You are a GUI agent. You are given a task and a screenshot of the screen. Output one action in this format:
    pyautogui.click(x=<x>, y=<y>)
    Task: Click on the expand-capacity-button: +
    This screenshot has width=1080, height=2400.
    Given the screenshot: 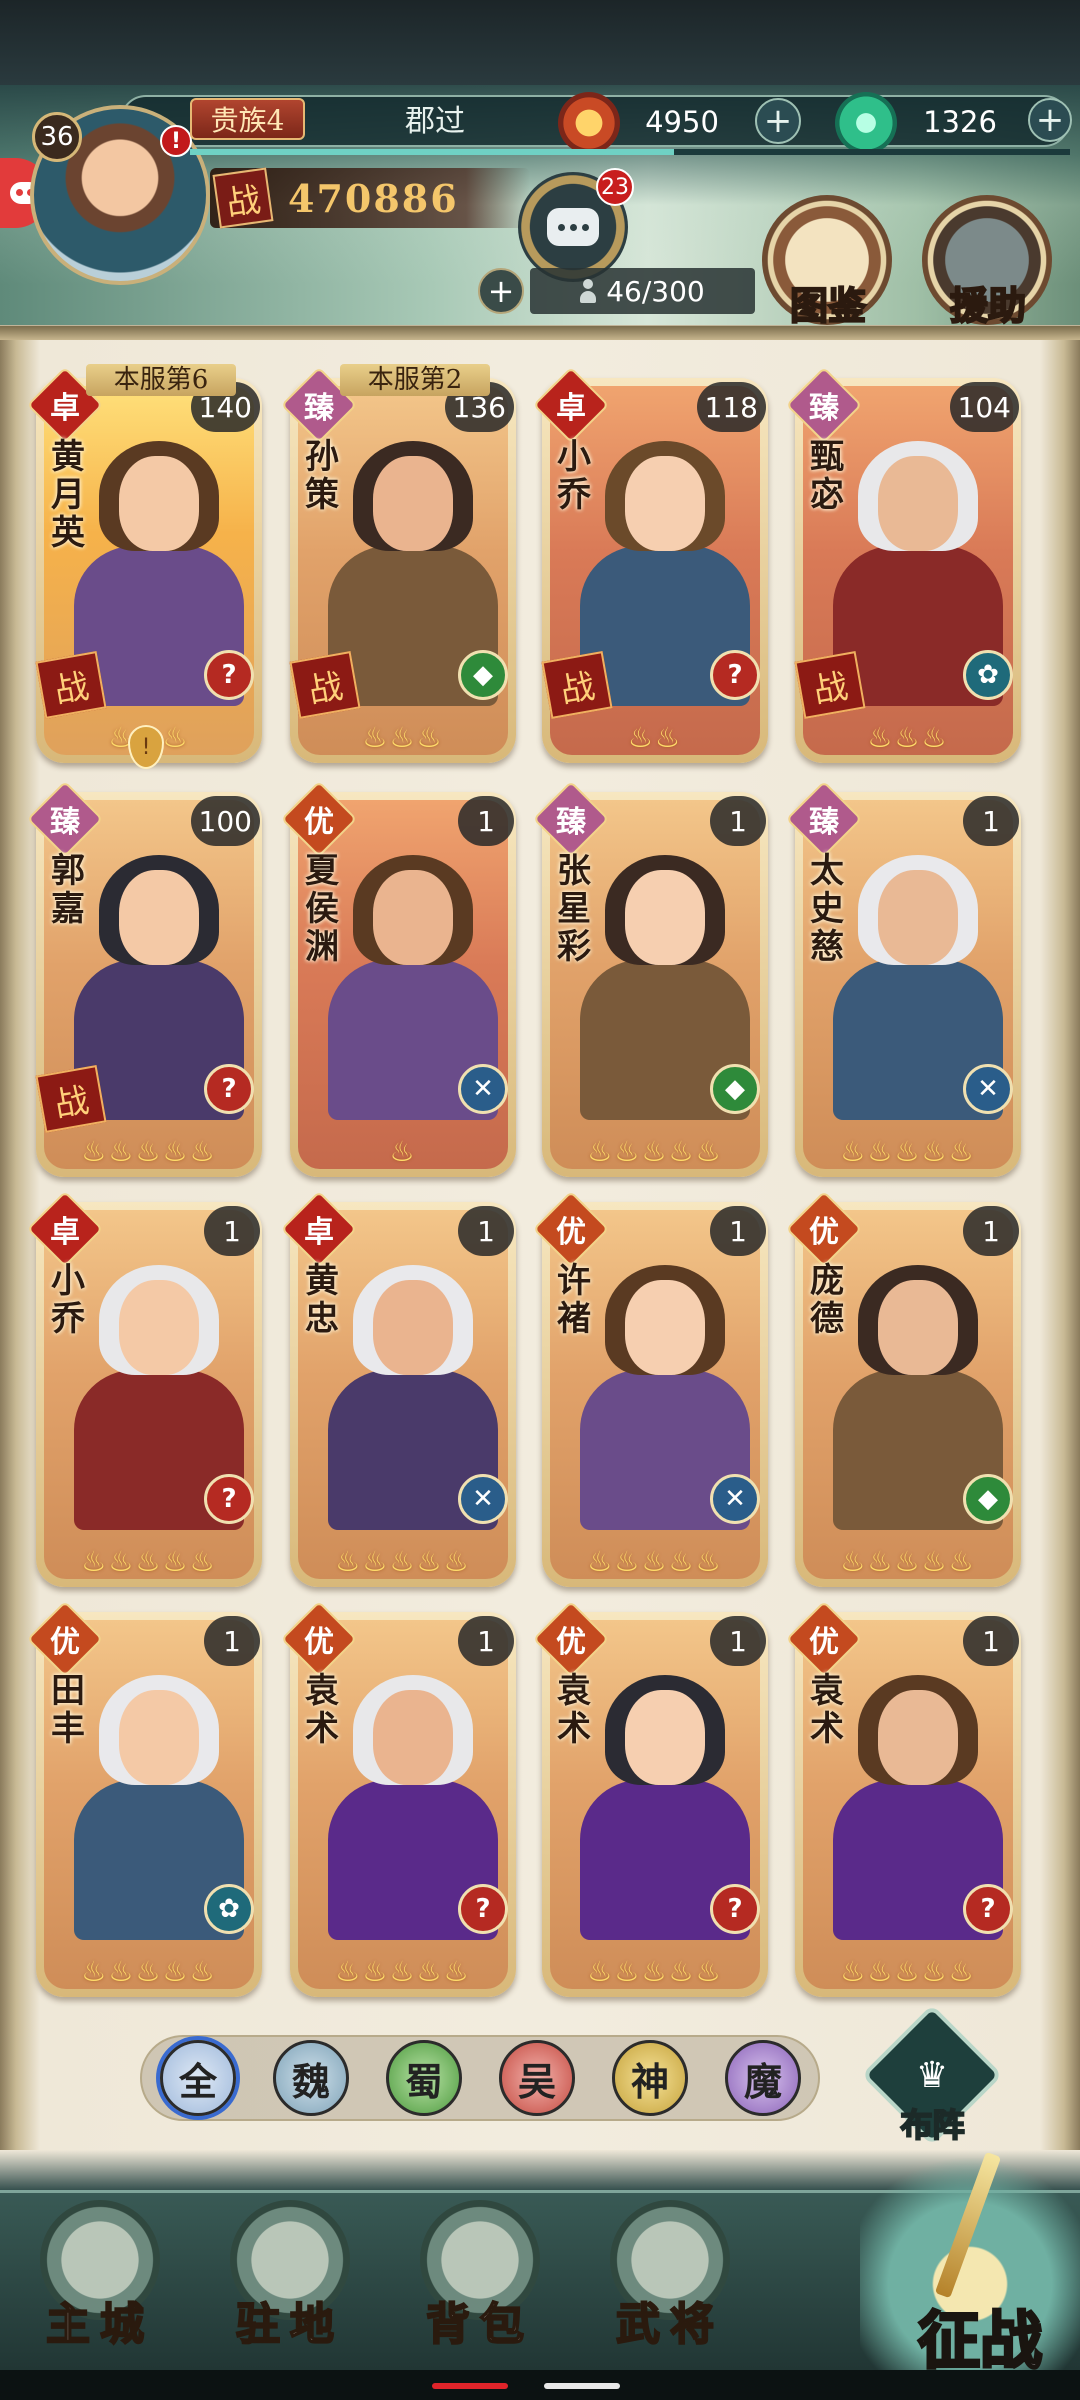 What is the action you would take?
    pyautogui.click(x=501, y=291)
    